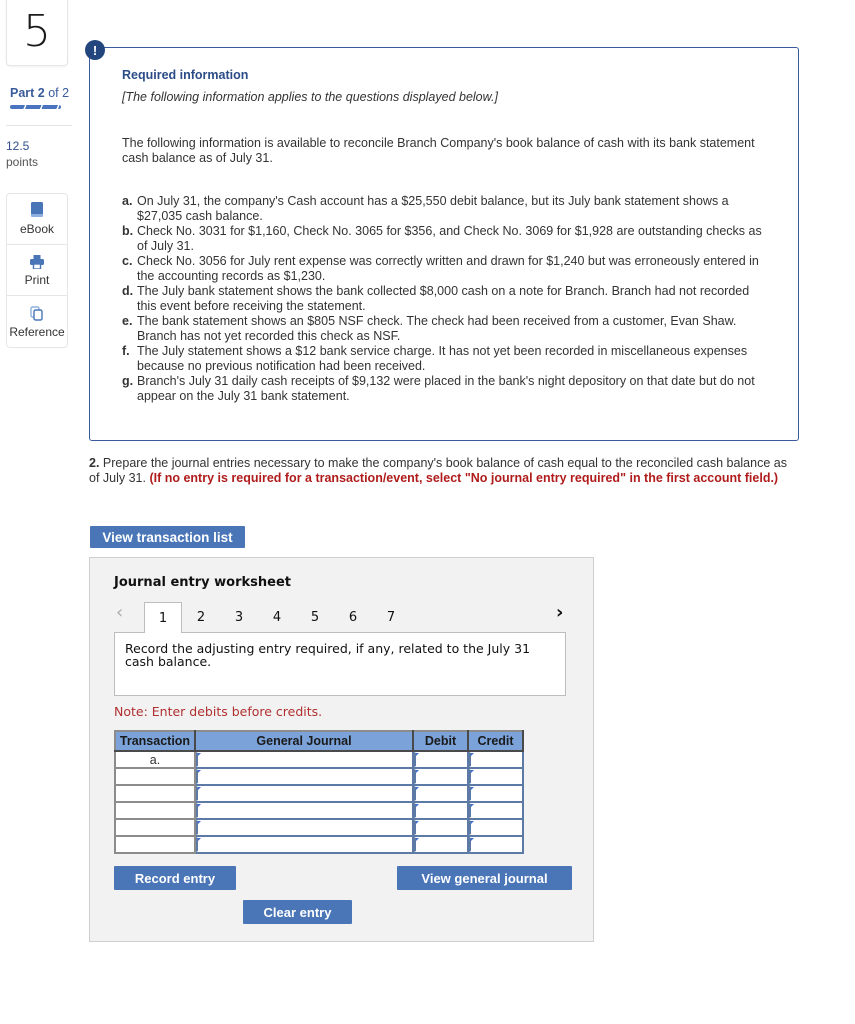  I want to click on record-entry-button: Record entry, so click(175, 878).